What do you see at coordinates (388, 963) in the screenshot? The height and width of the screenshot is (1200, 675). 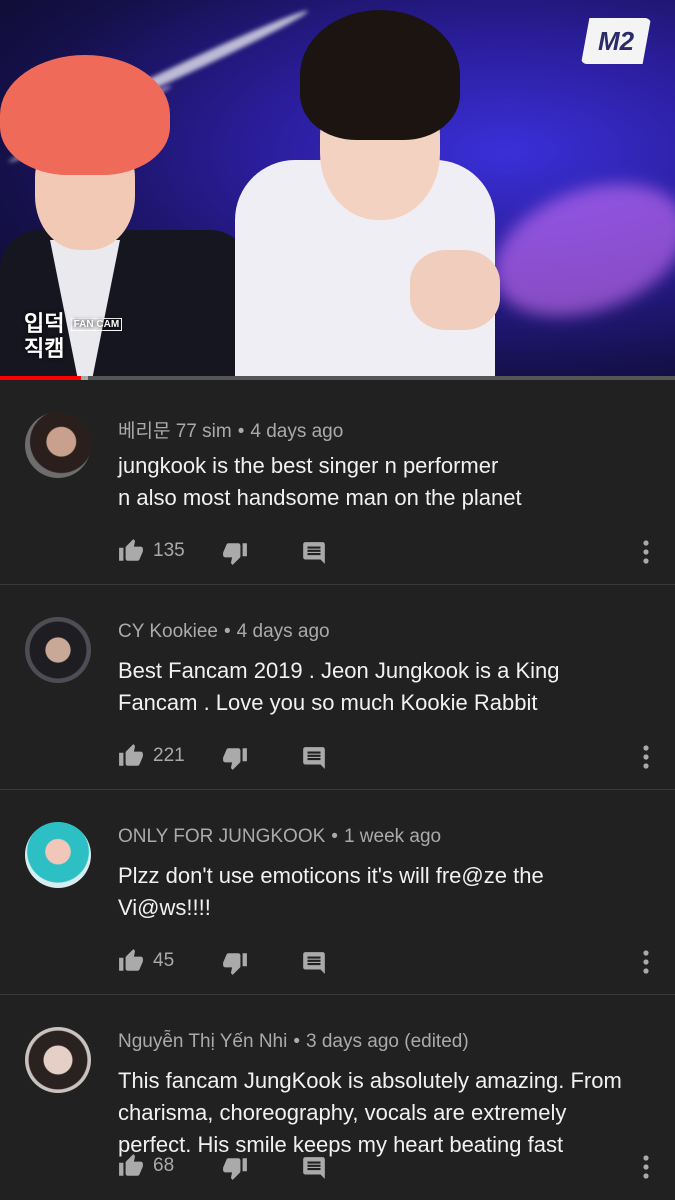 I see `comment-actions: 45` at bounding box center [388, 963].